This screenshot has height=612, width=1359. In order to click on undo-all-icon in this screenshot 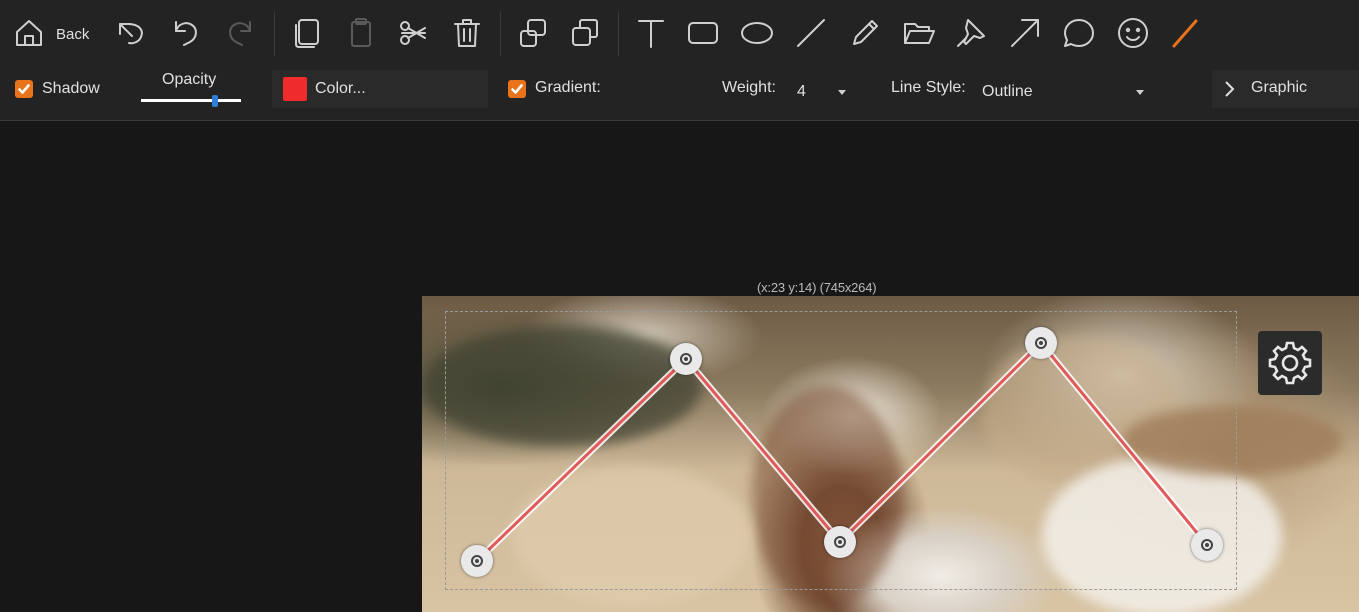, I will do `click(131, 34)`.